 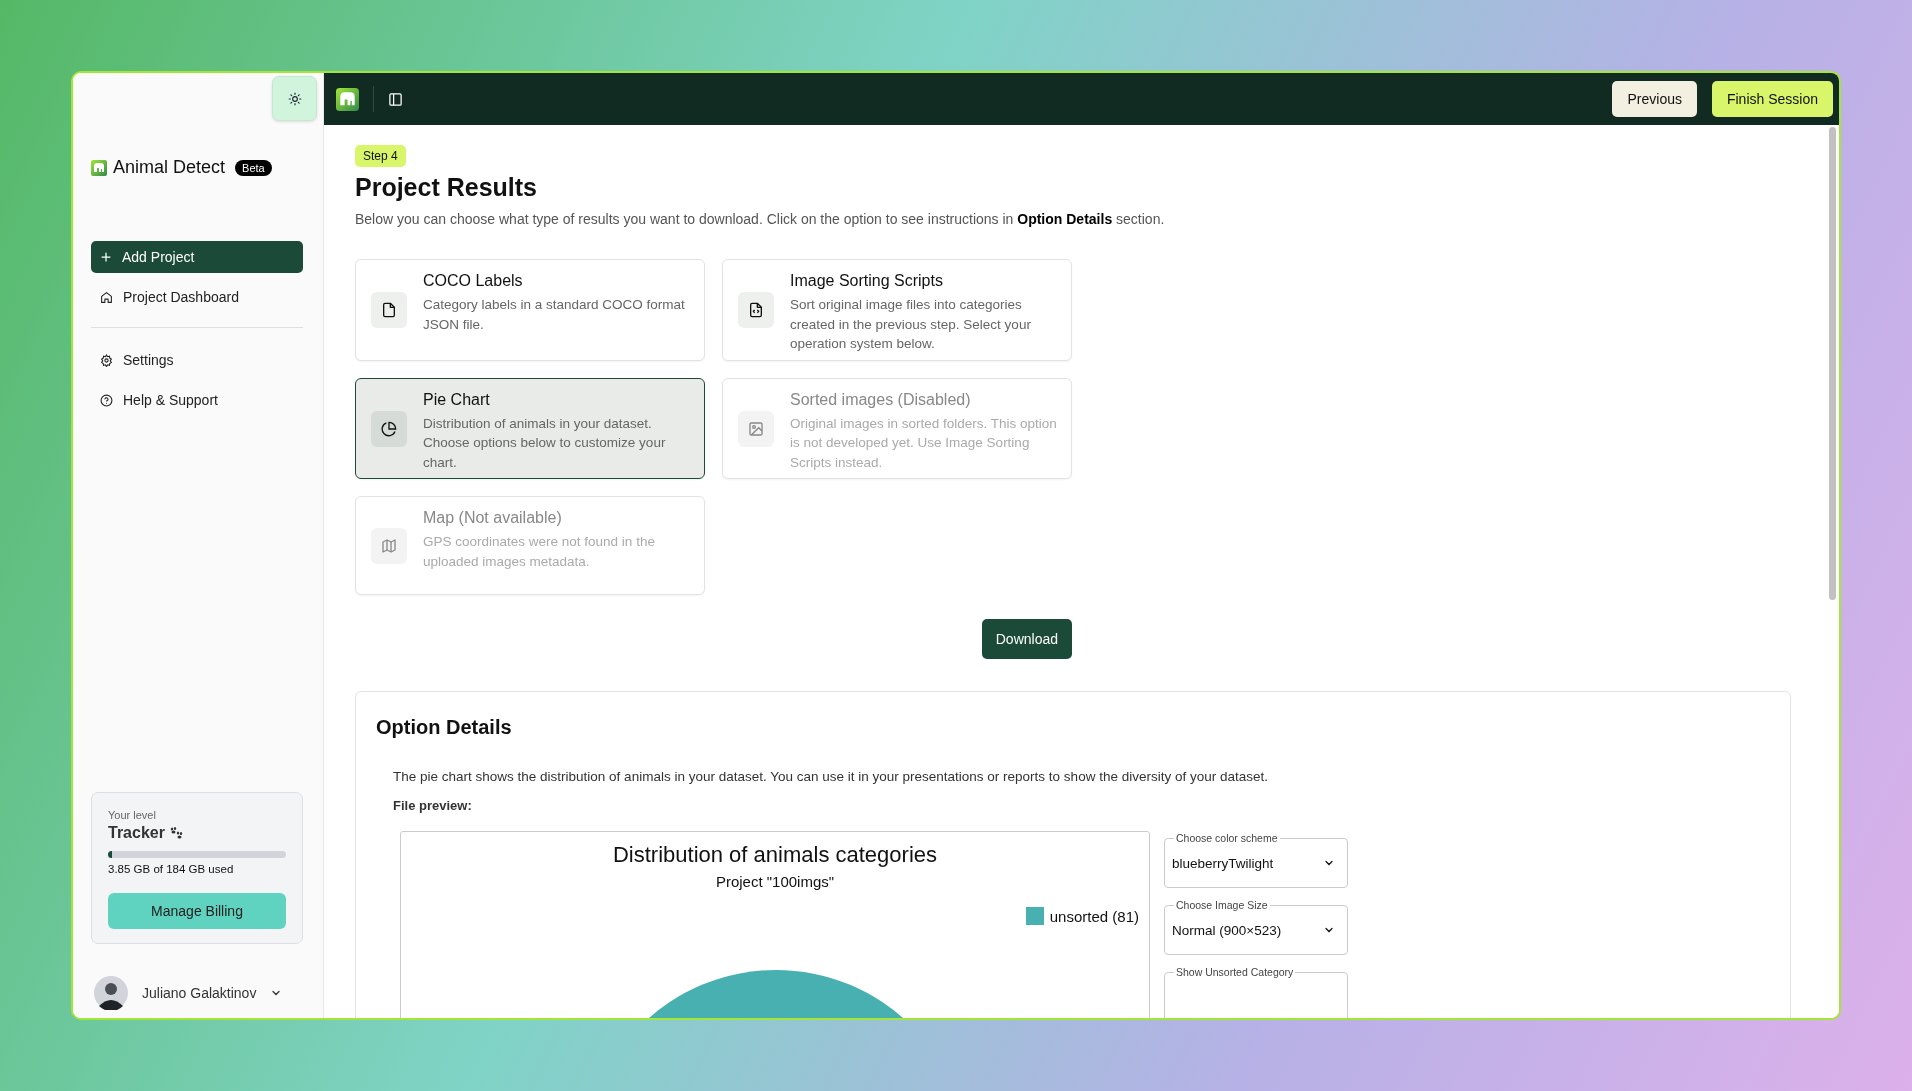 I want to click on user-name: Juliano Galaktinov, so click(x=199, y=993).